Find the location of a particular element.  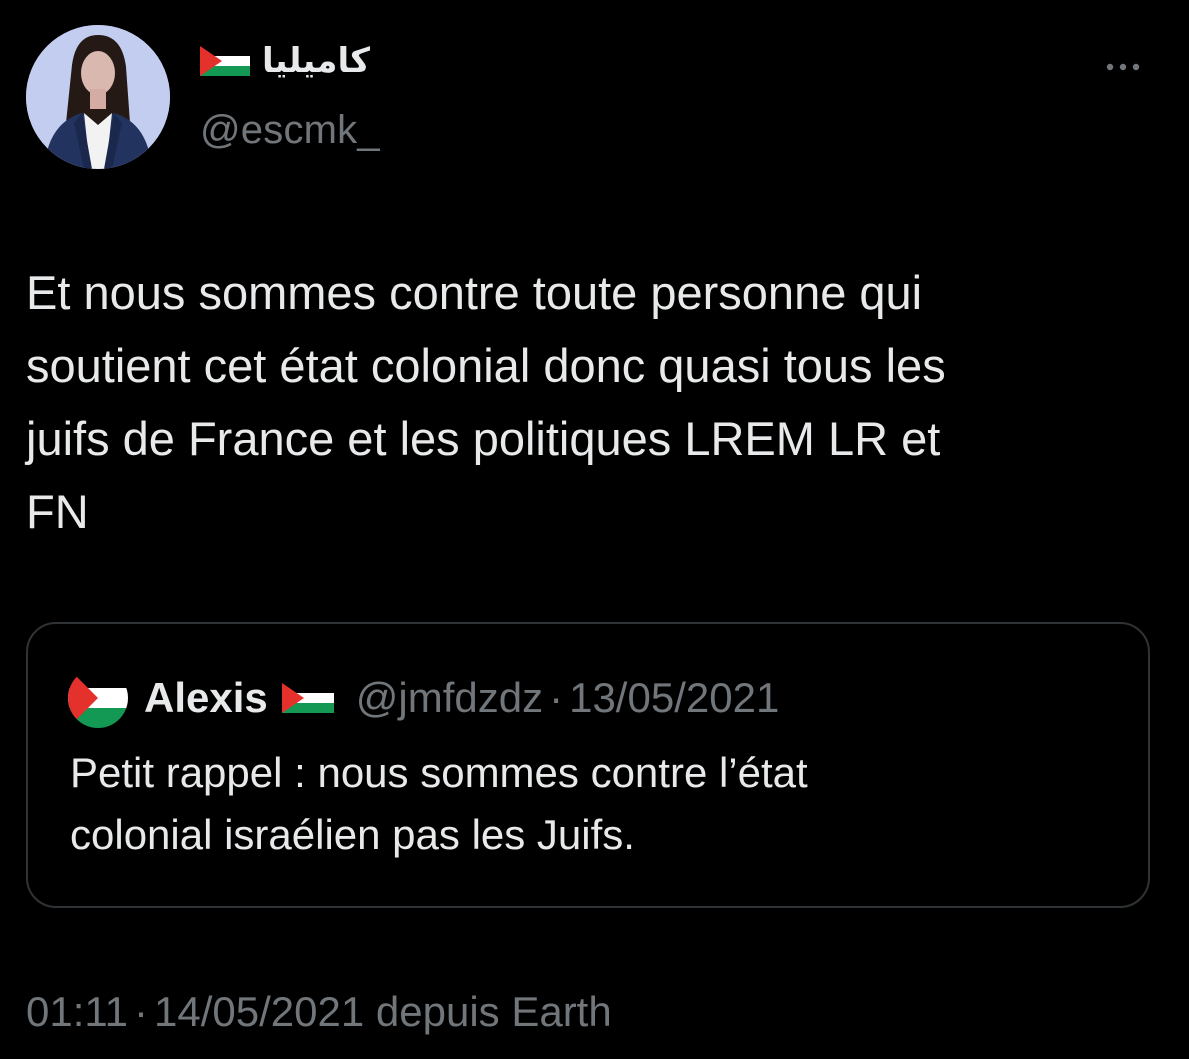

quoted-author-handle: @jmfdzdz is located at coordinates (449, 697).